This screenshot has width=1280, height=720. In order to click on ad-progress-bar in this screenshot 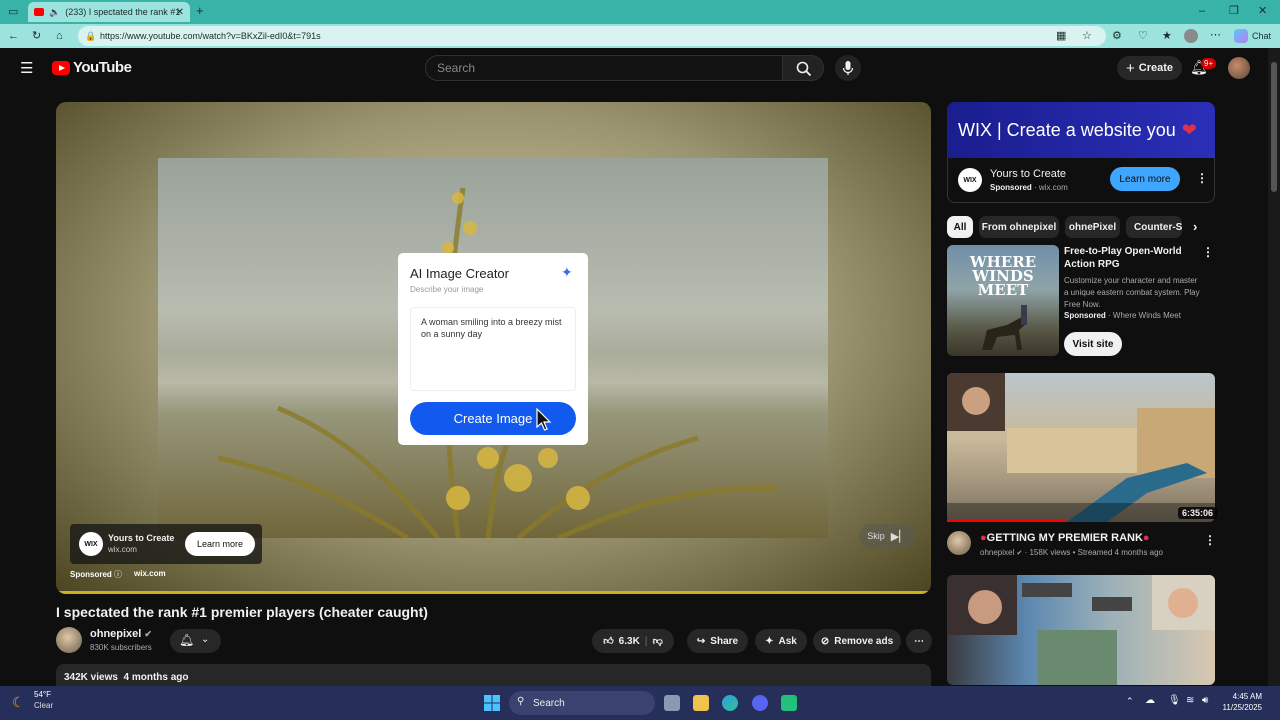, I will do `click(493, 592)`.